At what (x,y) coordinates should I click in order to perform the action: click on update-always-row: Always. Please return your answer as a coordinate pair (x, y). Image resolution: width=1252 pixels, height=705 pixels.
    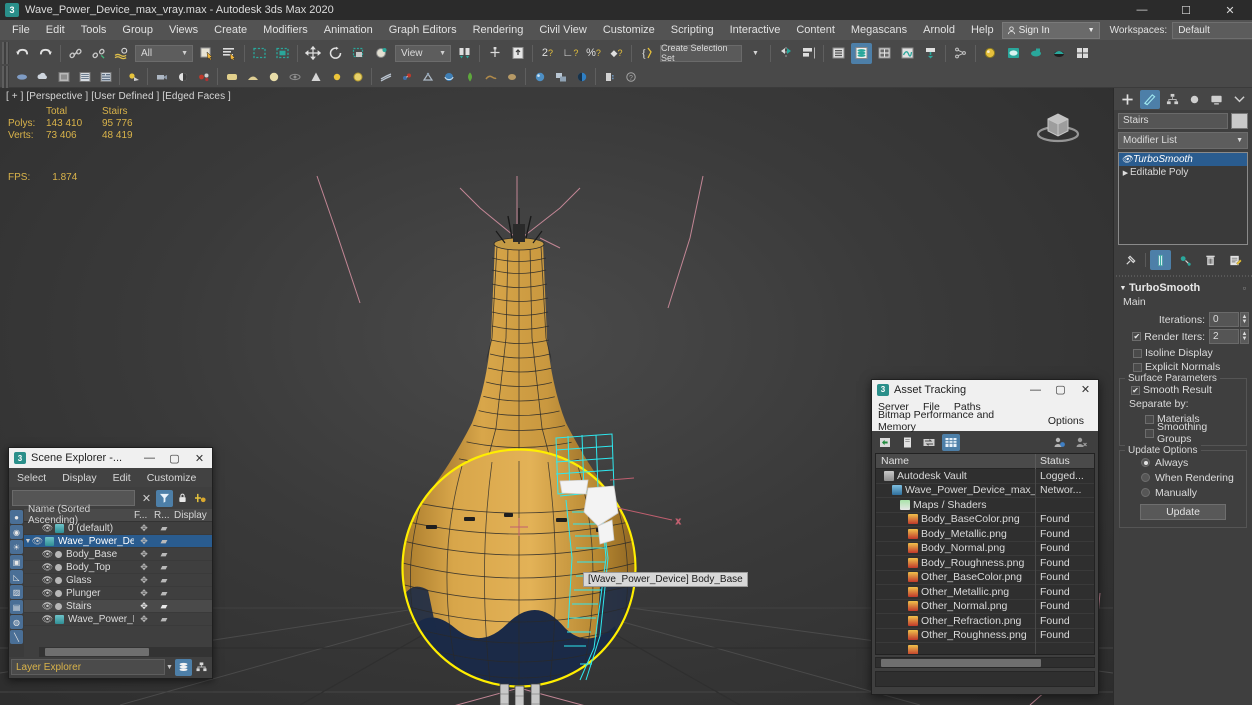
    Looking at the image, I should click on (1183, 462).